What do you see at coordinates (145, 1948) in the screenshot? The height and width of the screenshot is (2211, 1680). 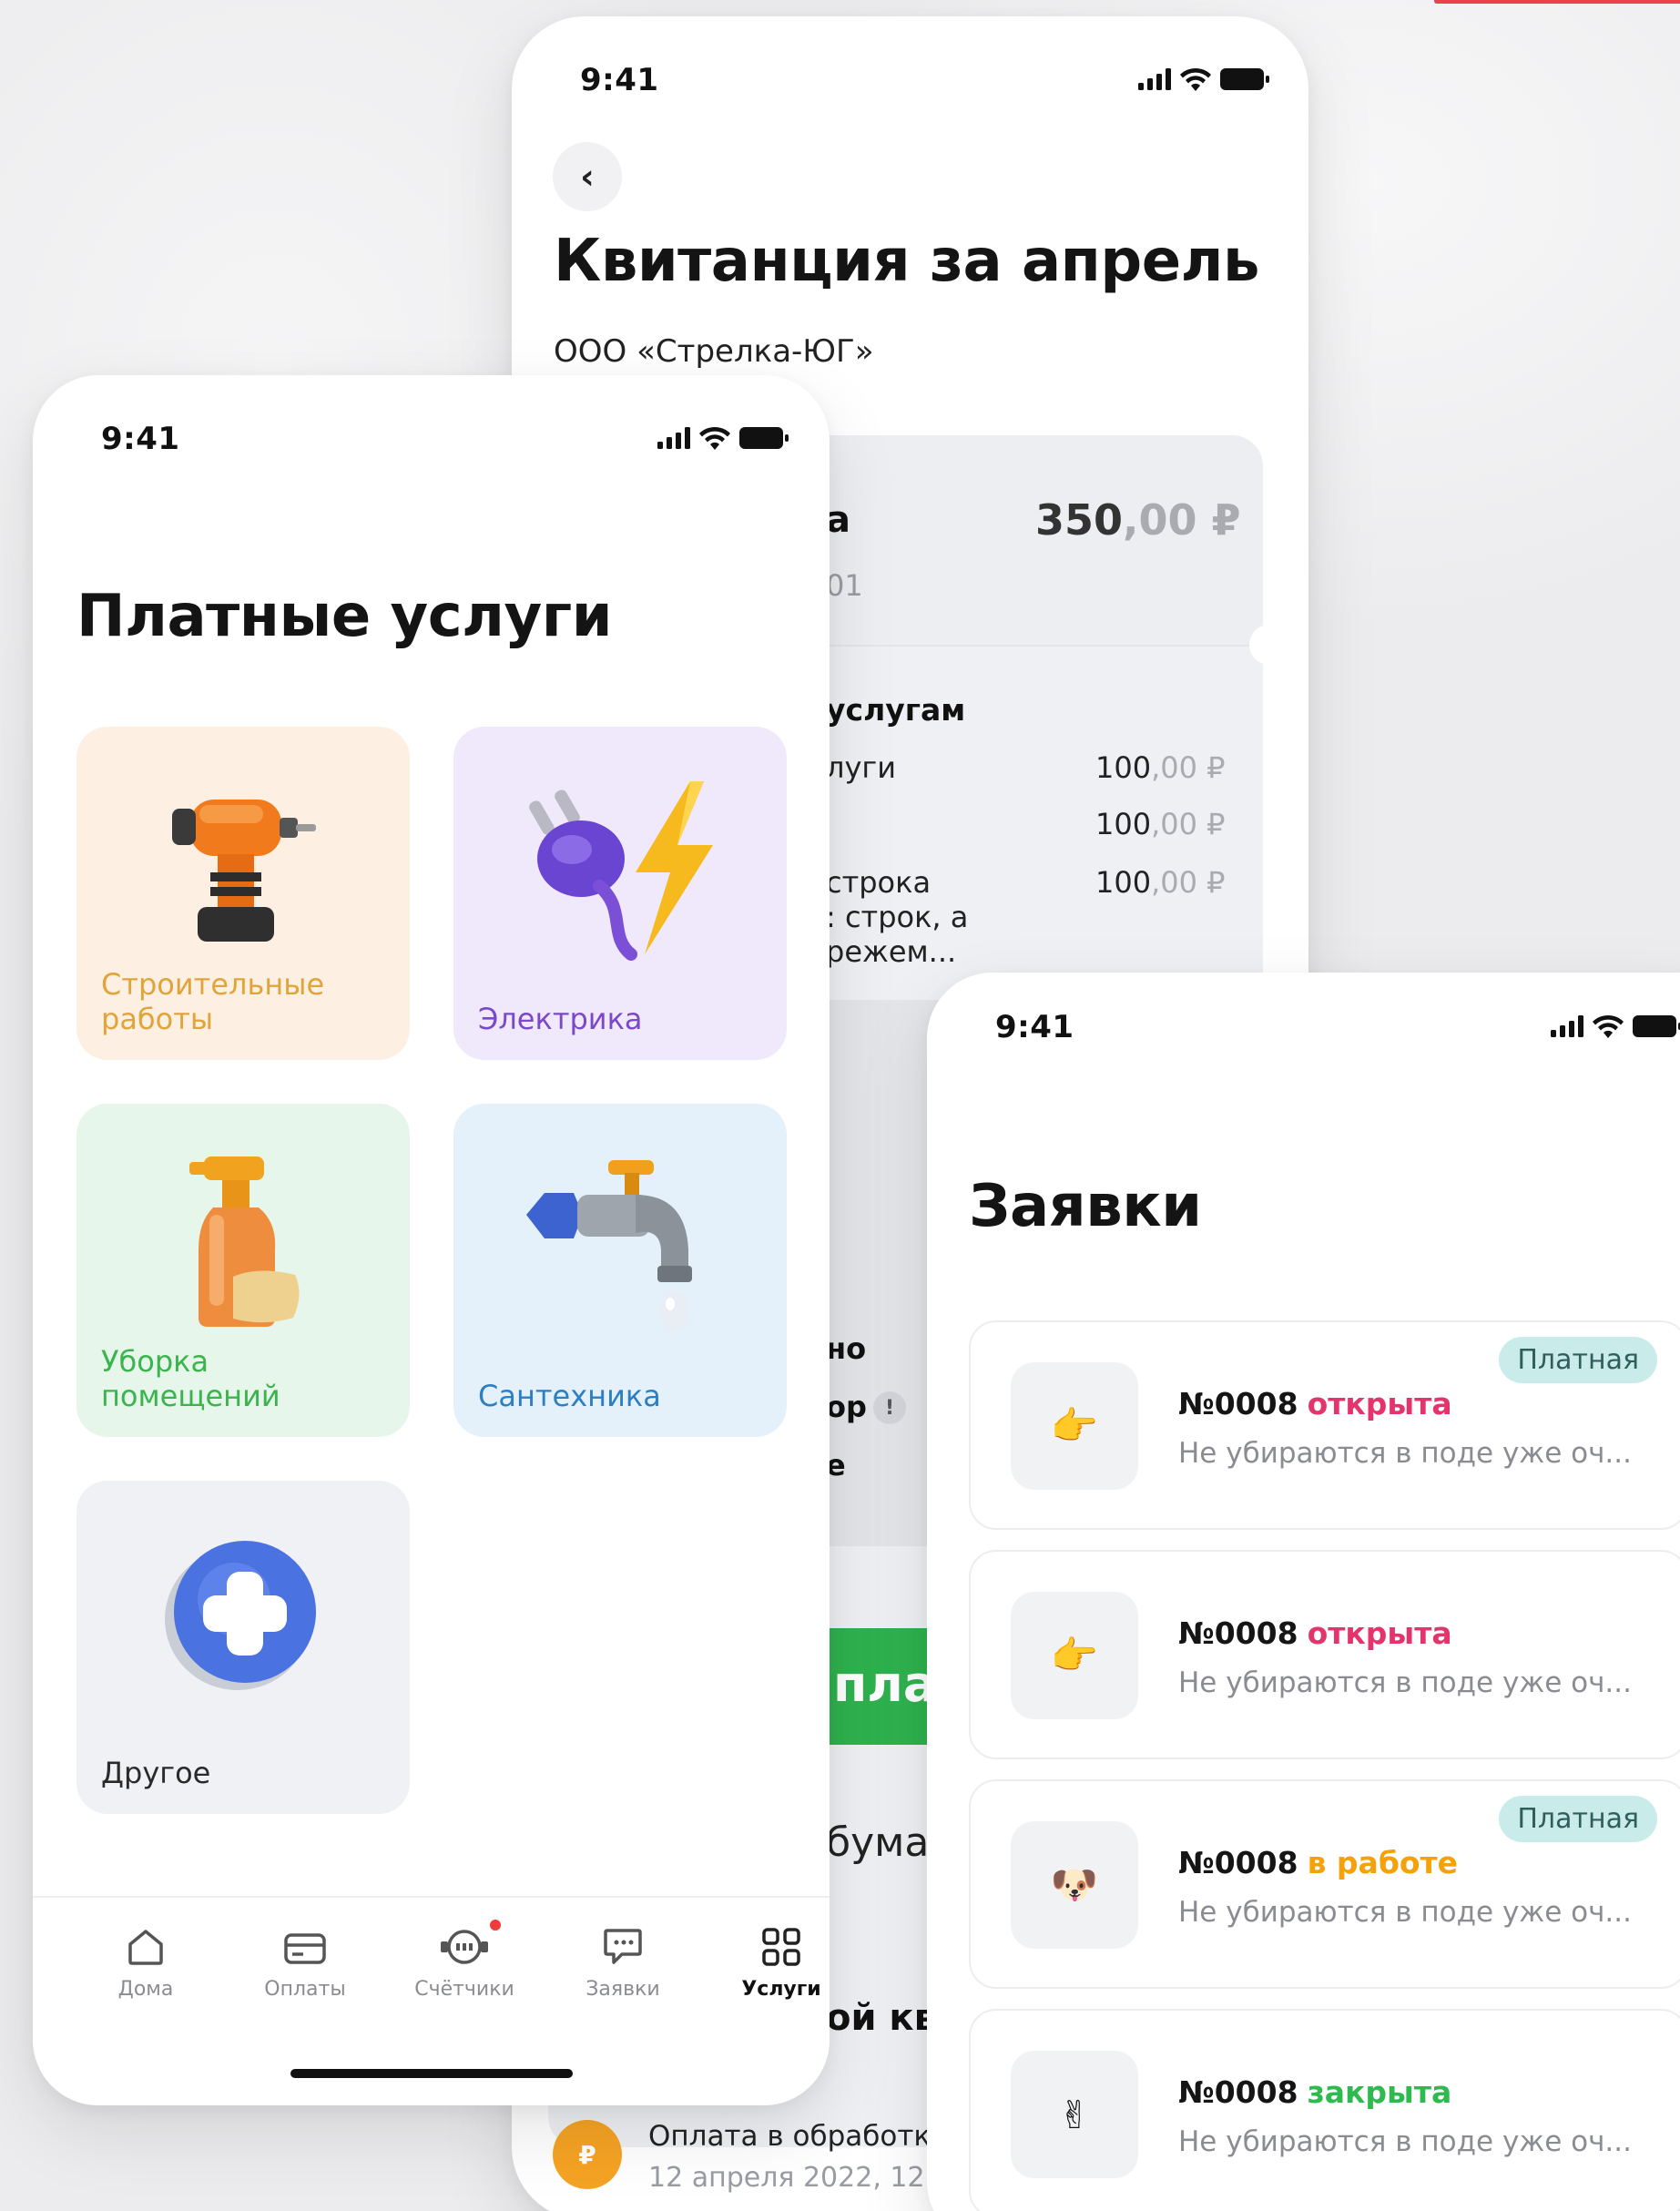 I see `home-icon` at bounding box center [145, 1948].